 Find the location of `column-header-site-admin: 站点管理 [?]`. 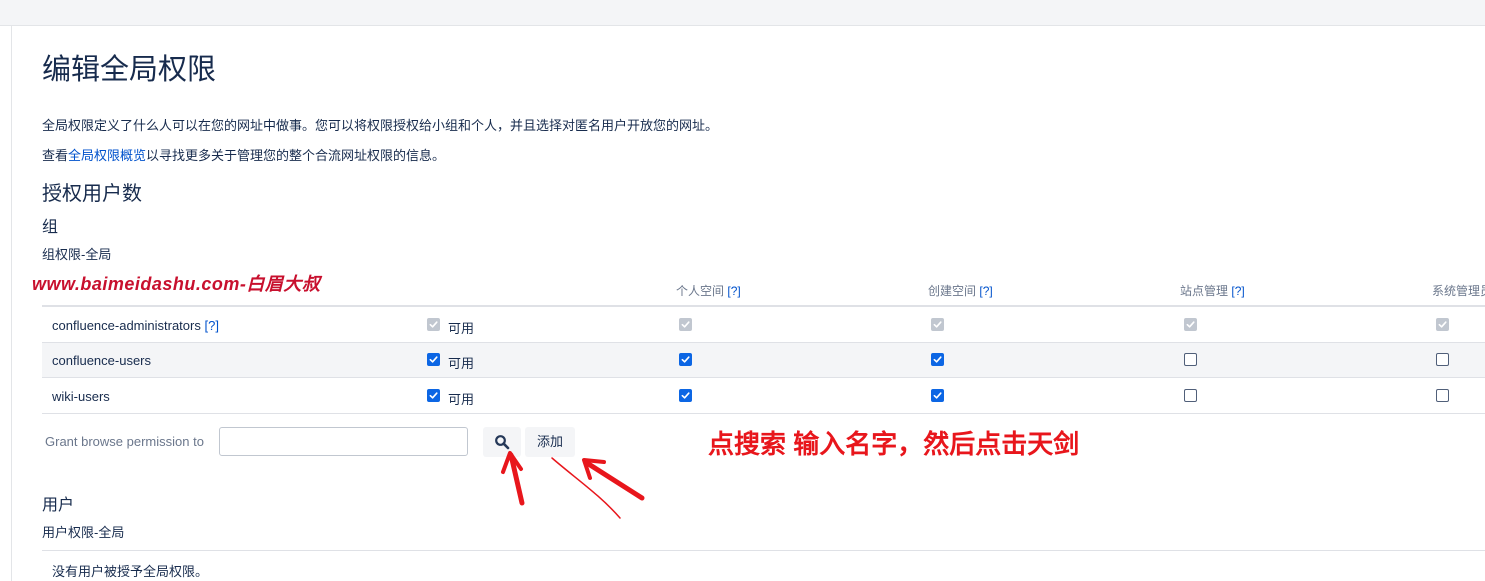

column-header-site-admin: 站点管理 [?] is located at coordinates (1212, 291).